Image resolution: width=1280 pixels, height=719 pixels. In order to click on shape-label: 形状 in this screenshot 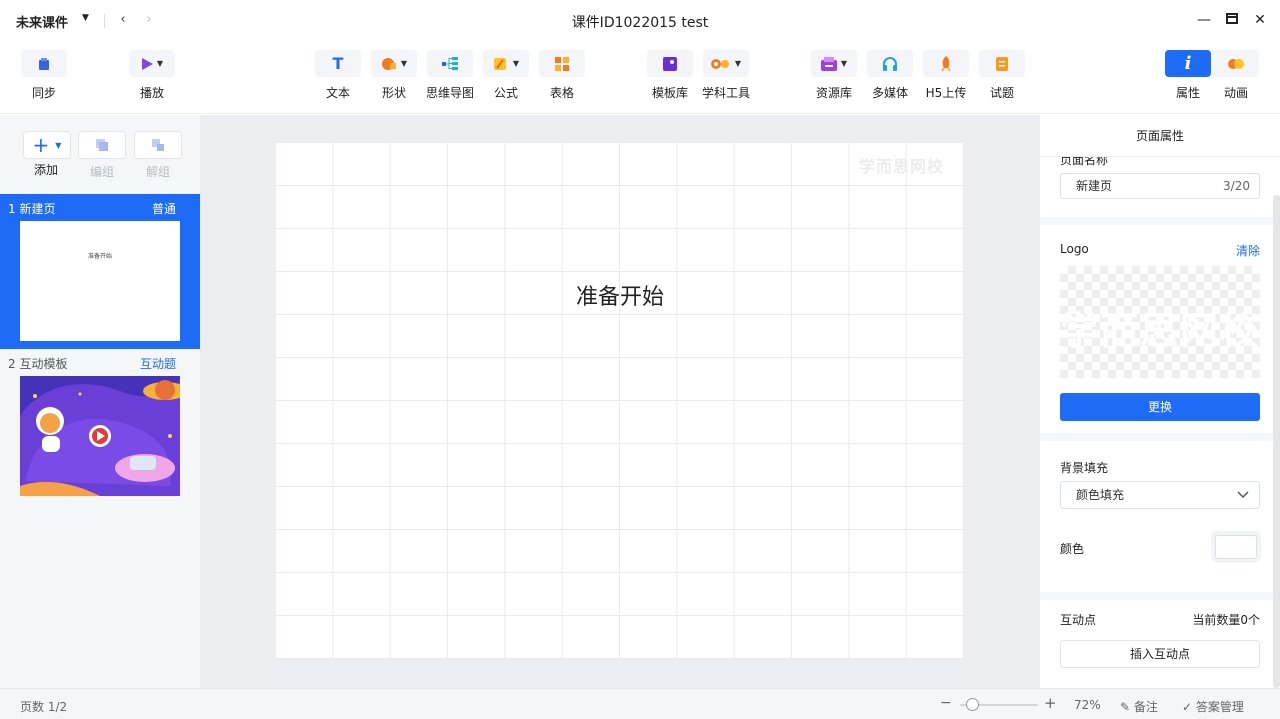, I will do `click(393, 93)`.